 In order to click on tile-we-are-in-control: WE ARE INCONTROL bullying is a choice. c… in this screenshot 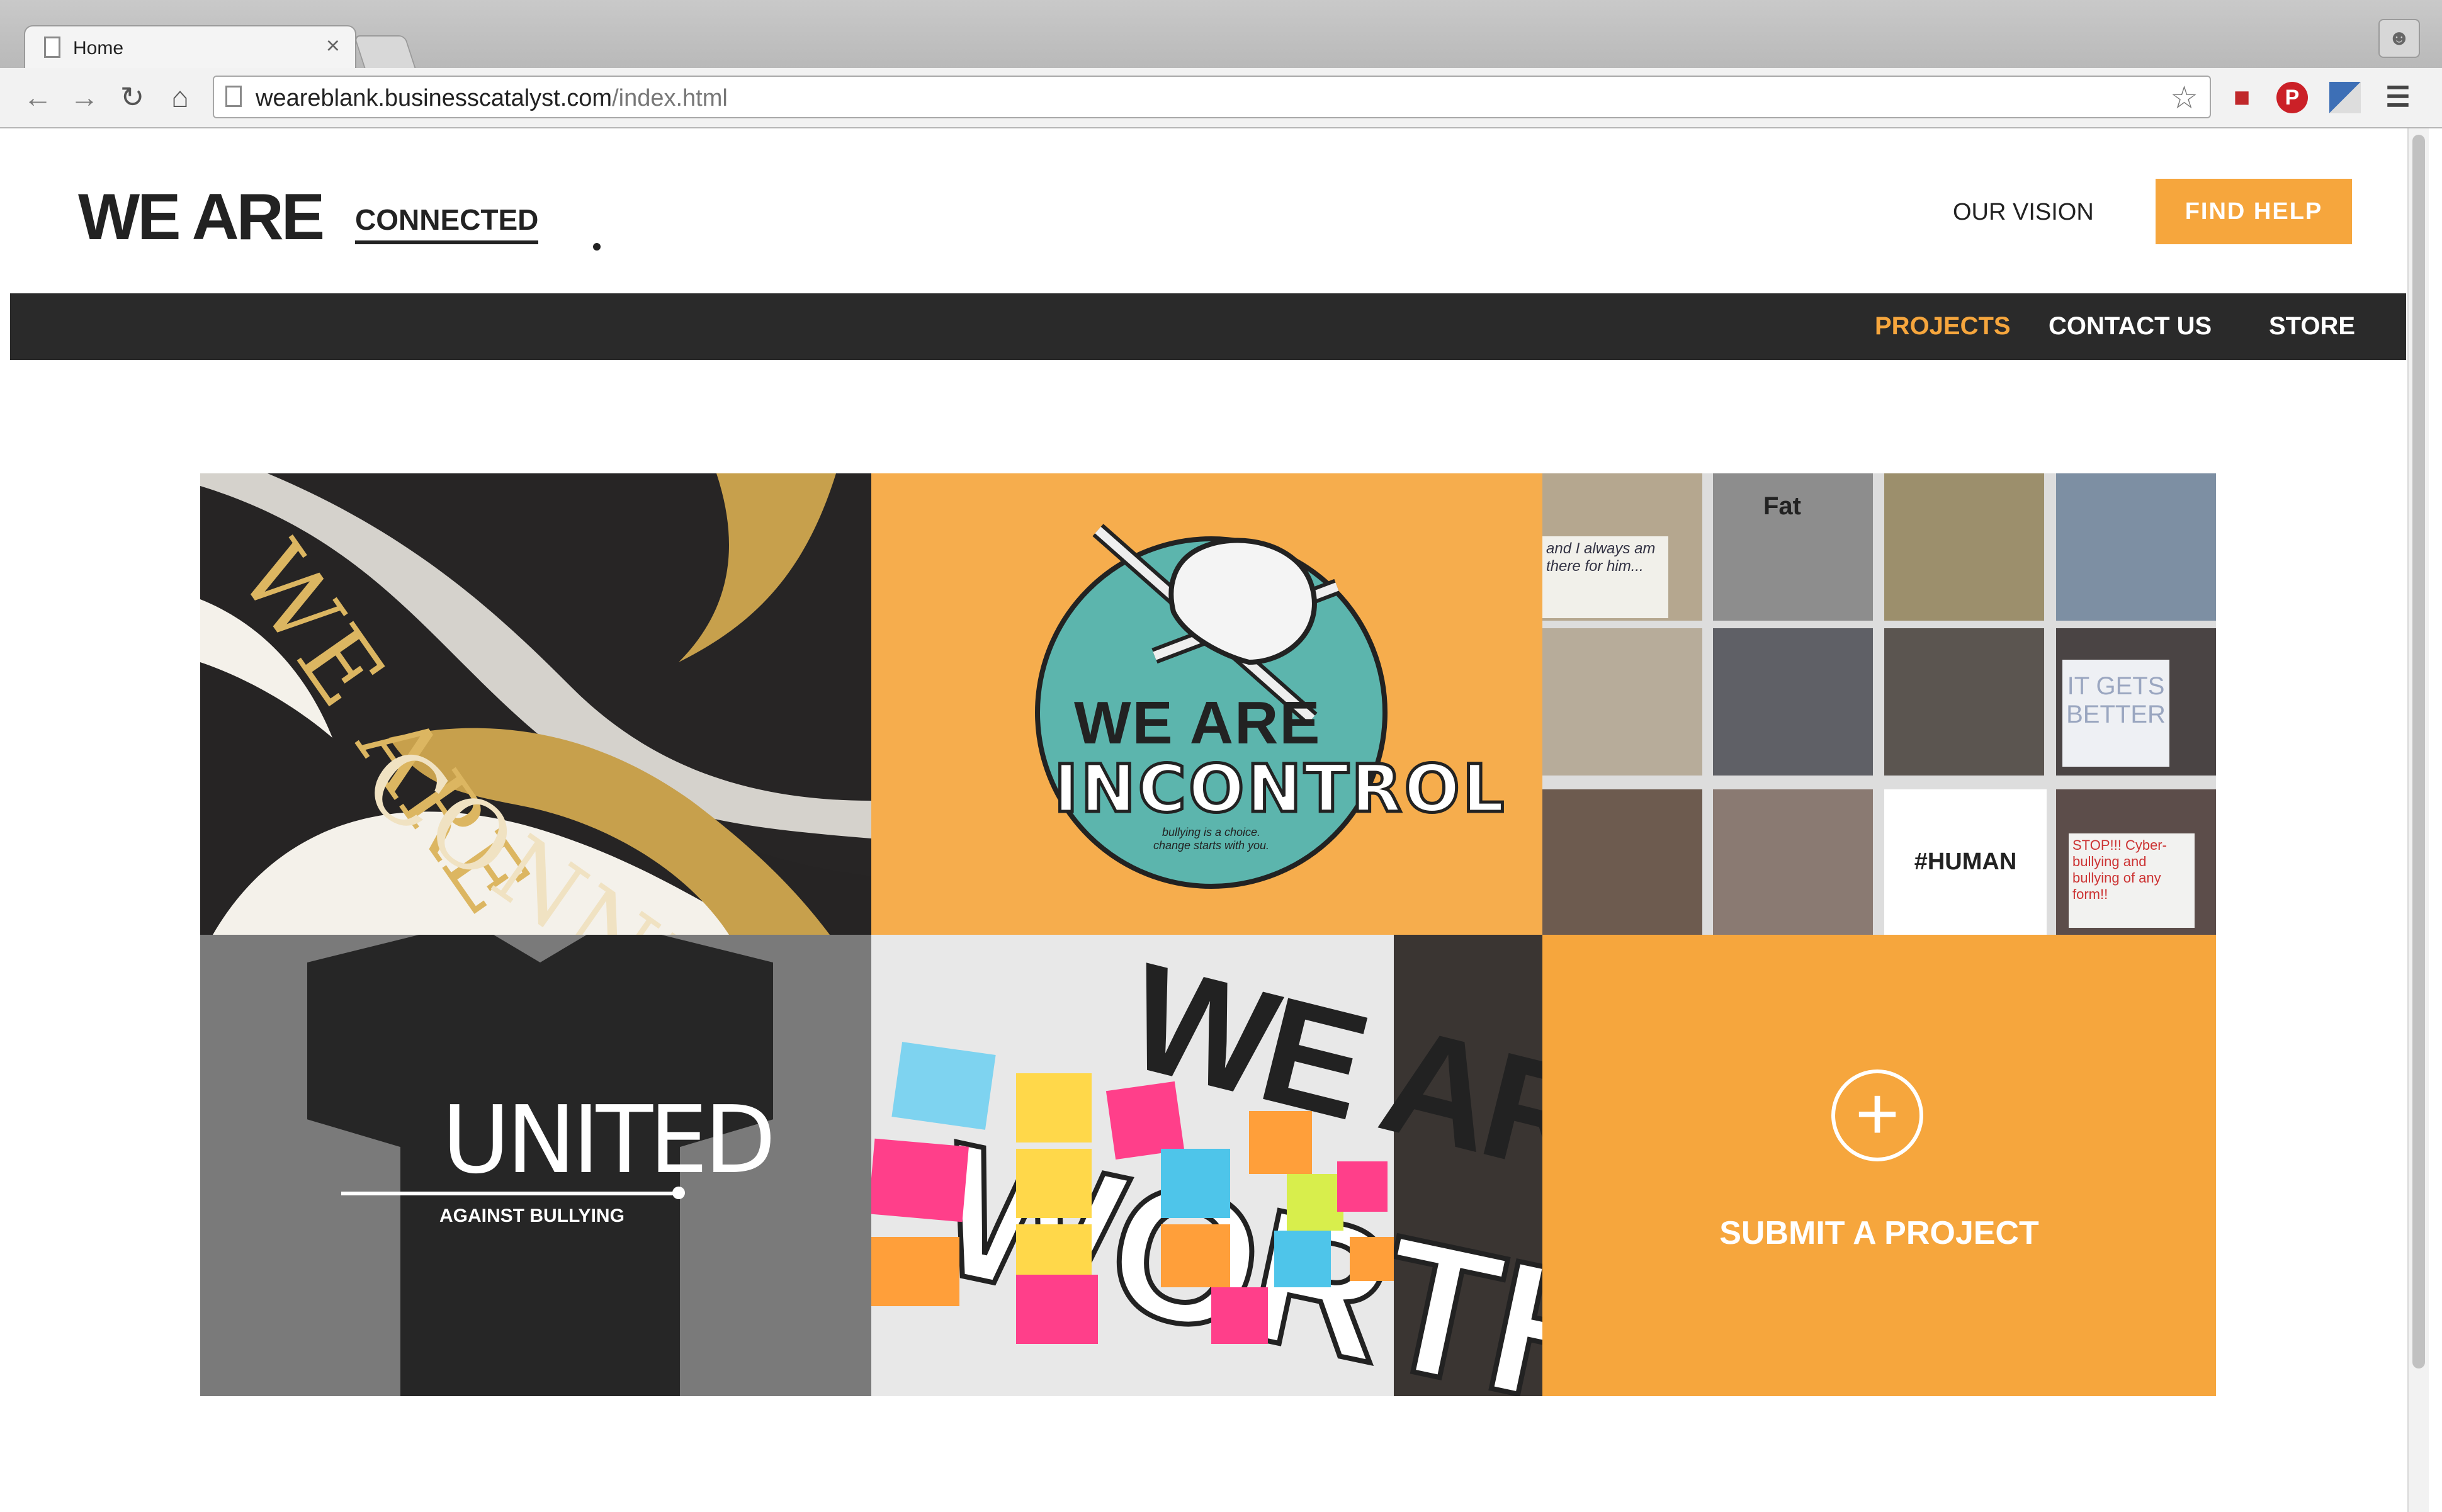, I will do `click(1206, 704)`.